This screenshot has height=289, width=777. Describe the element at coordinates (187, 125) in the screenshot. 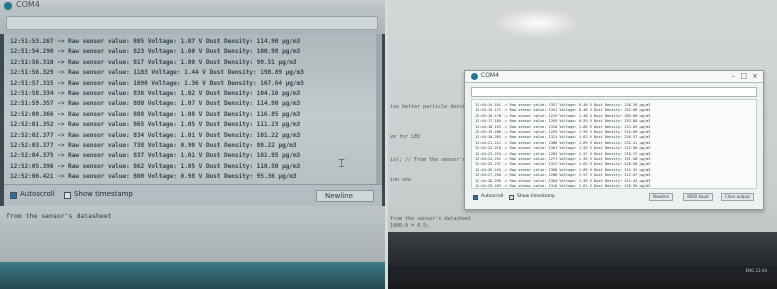

I see `voltage-value: 1.05` at that location.